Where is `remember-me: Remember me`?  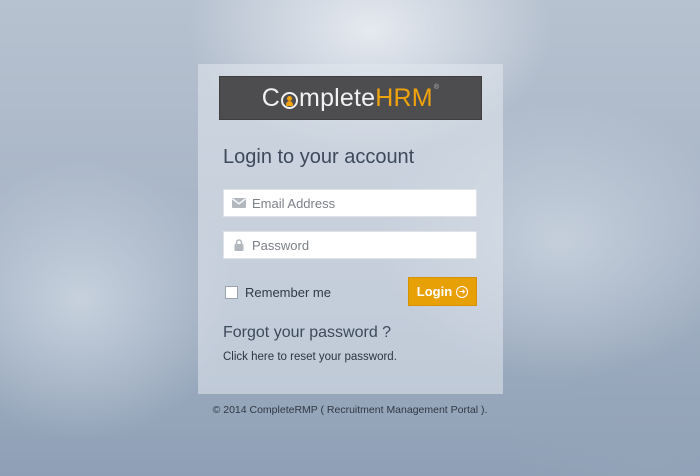 remember-me: Remember me is located at coordinates (278, 292).